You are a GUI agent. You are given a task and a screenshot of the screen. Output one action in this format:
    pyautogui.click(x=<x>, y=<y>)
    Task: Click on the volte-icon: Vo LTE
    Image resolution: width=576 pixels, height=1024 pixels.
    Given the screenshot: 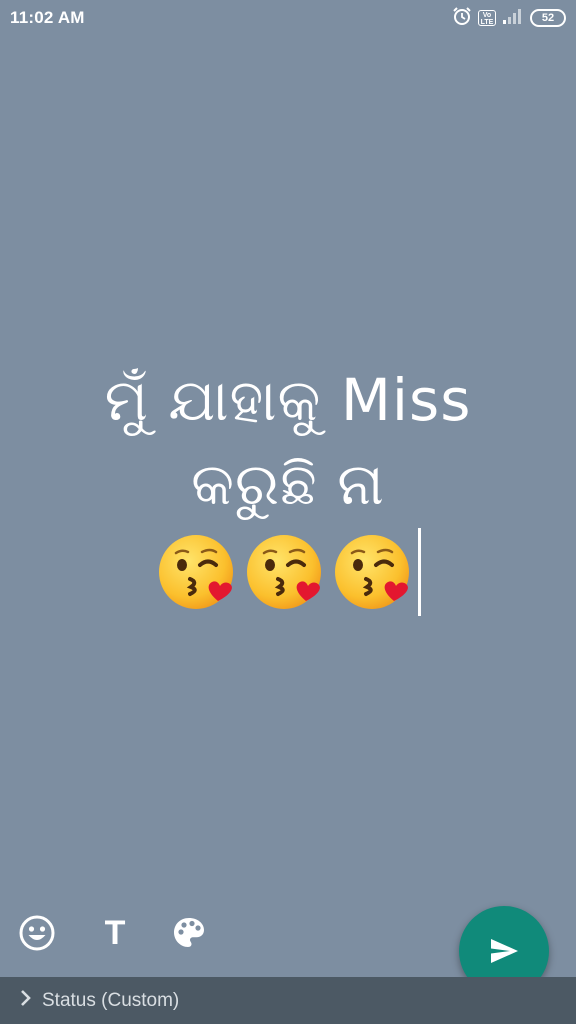 What is the action you would take?
    pyautogui.click(x=487, y=18)
    